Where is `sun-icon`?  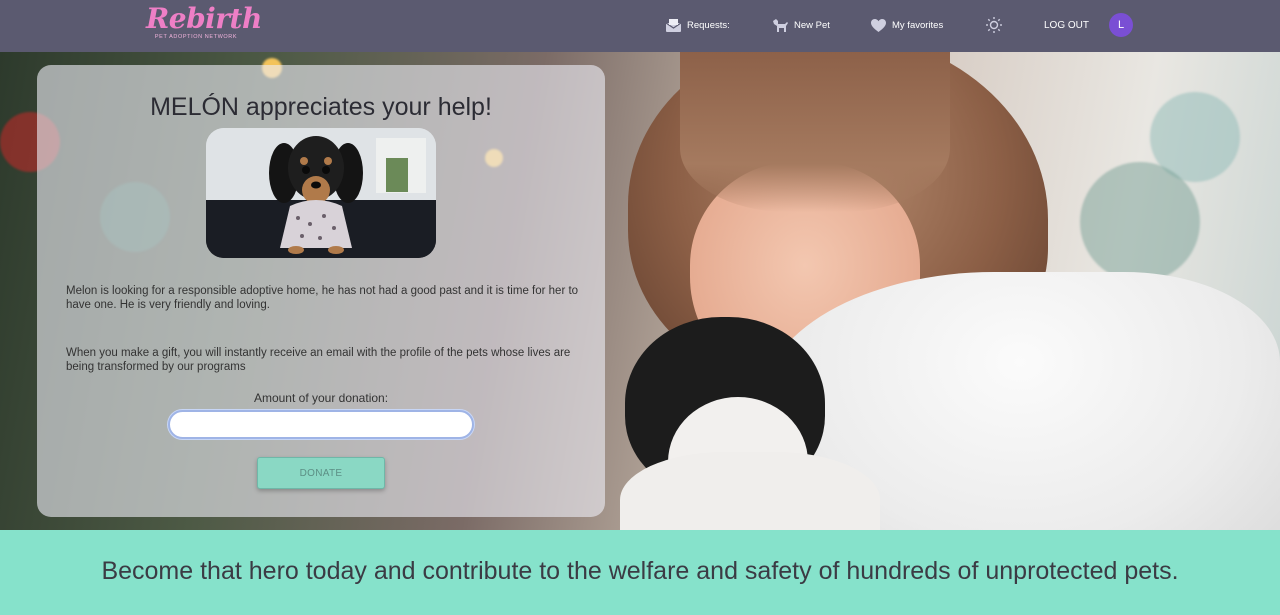 sun-icon is located at coordinates (994, 25).